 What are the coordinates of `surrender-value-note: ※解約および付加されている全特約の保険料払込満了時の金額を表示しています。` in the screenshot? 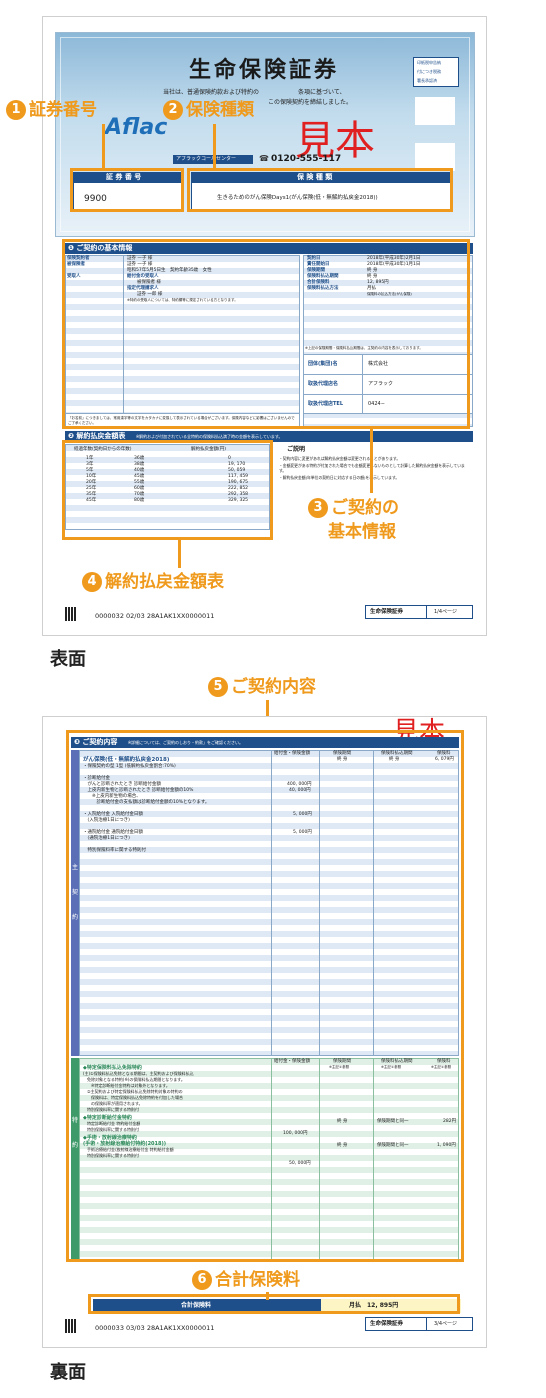 It's located at (209, 436).